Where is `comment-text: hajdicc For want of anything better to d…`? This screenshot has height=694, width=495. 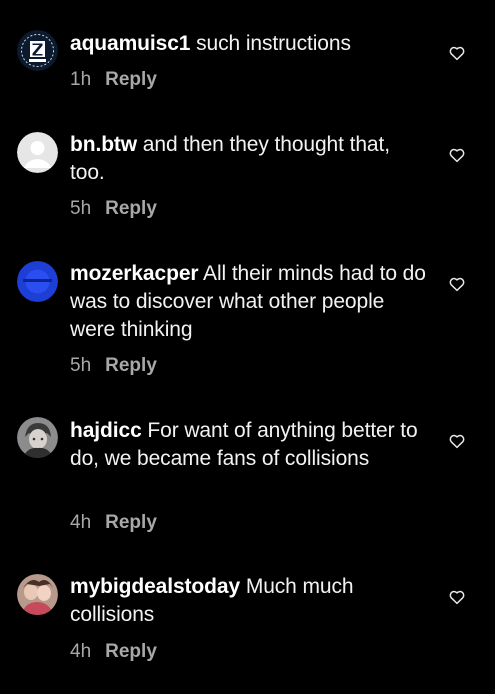
comment-text: hajdicc For want of anything better to d… is located at coordinates (250, 445).